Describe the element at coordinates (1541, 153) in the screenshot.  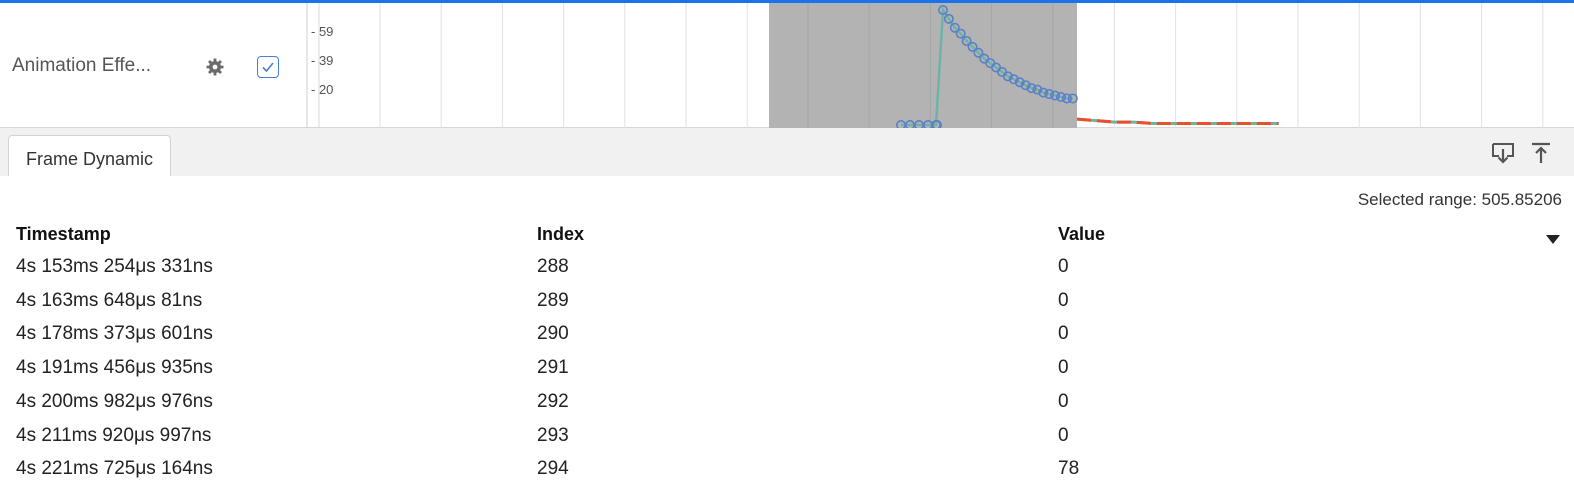
I see `move-to-top-icon` at that location.